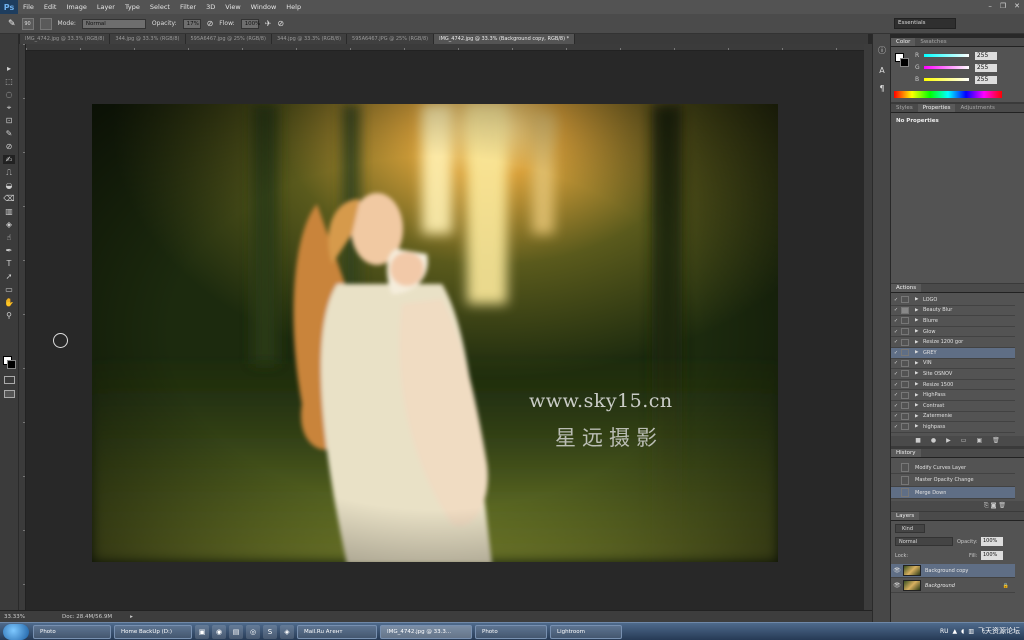 The height and width of the screenshot is (640, 1024). What do you see at coordinates (50, 7) in the screenshot?
I see `menu-edit: Edit` at bounding box center [50, 7].